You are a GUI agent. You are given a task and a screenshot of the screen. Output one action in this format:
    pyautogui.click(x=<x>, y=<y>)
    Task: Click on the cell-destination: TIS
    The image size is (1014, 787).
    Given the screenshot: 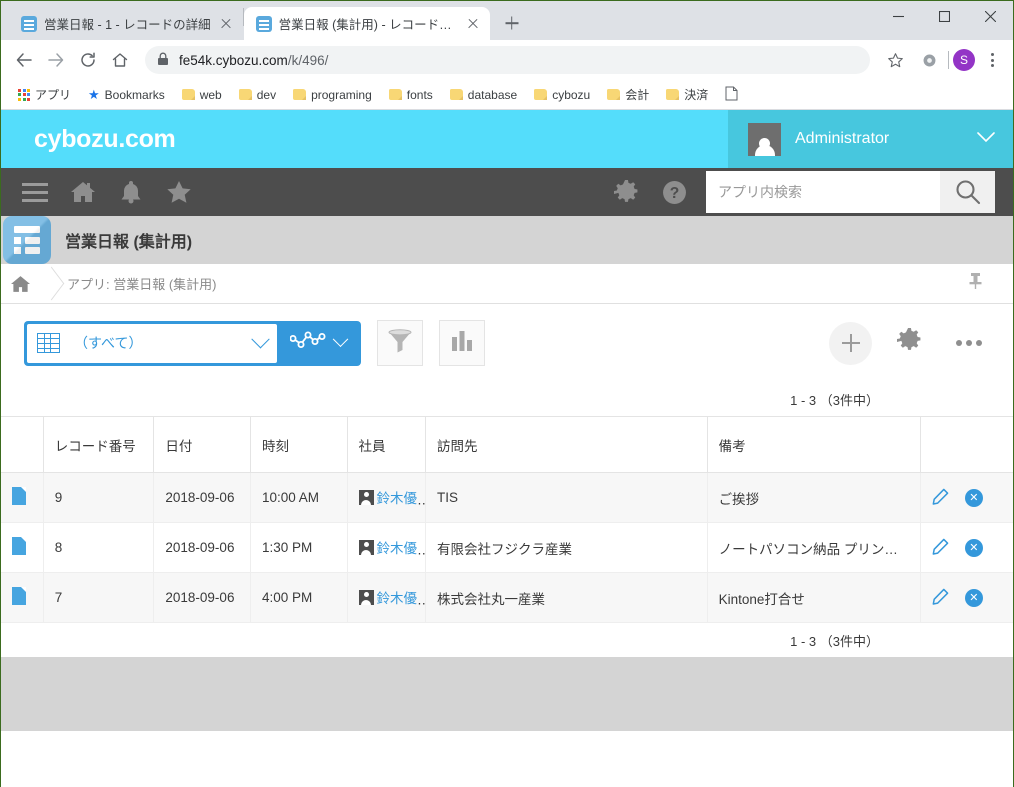 What is the action you would take?
    pyautogui.click(x=566, y=497)
    